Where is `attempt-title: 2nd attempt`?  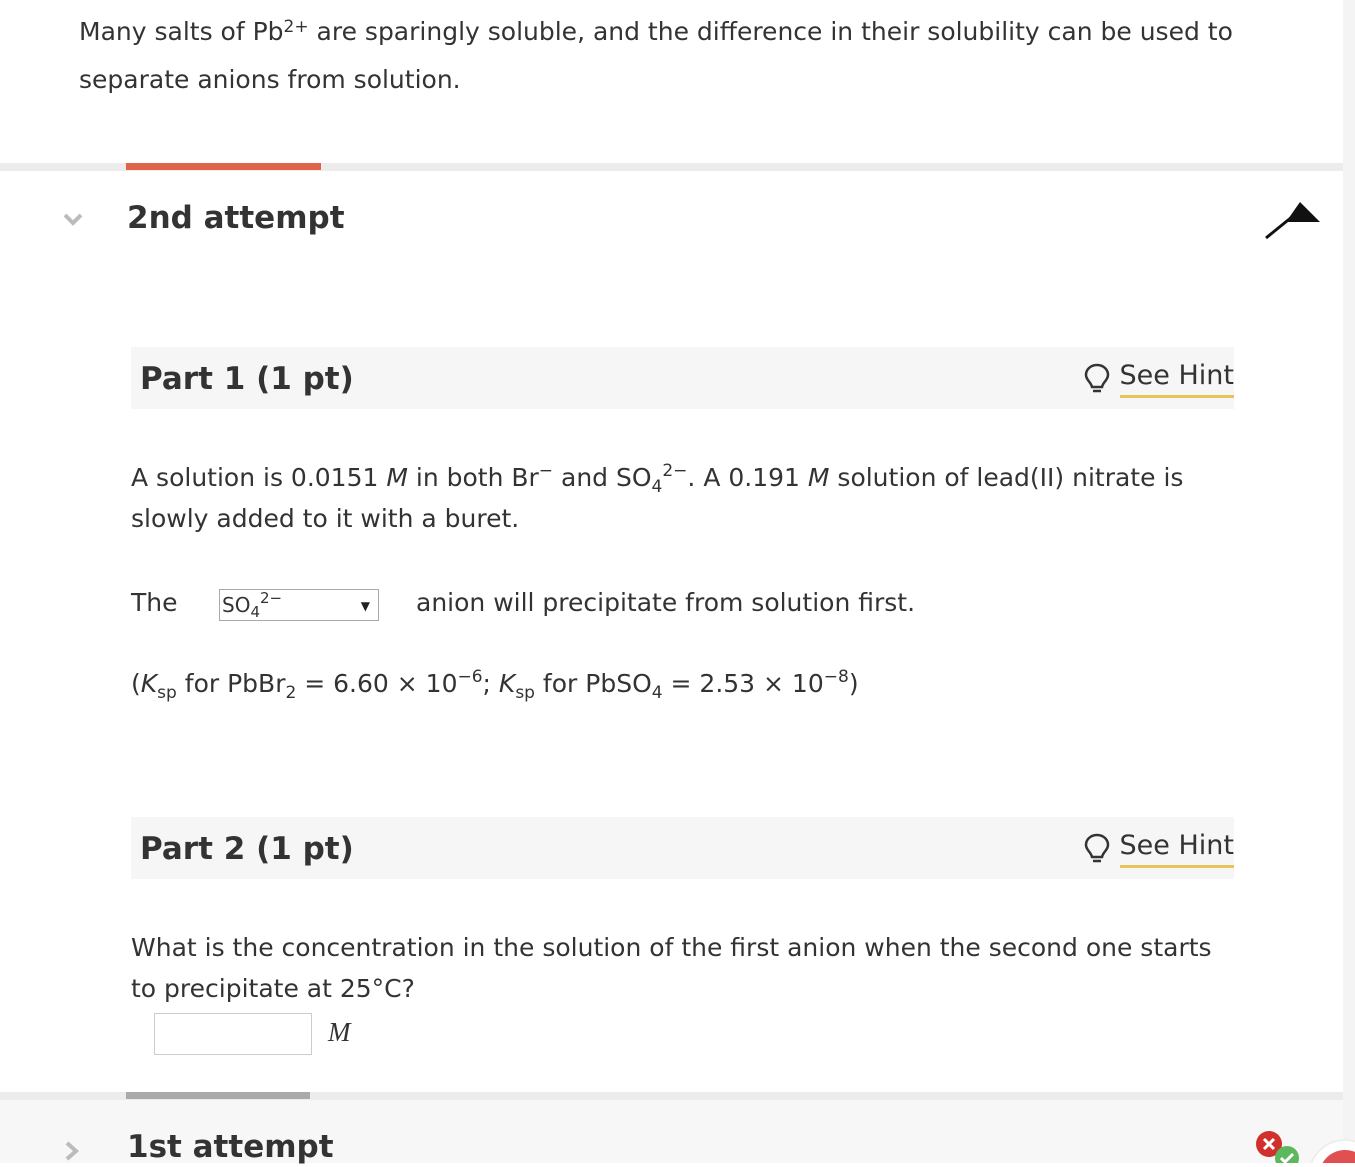 attempt-title: 2nd attempt is located at coordinates (236, 218).